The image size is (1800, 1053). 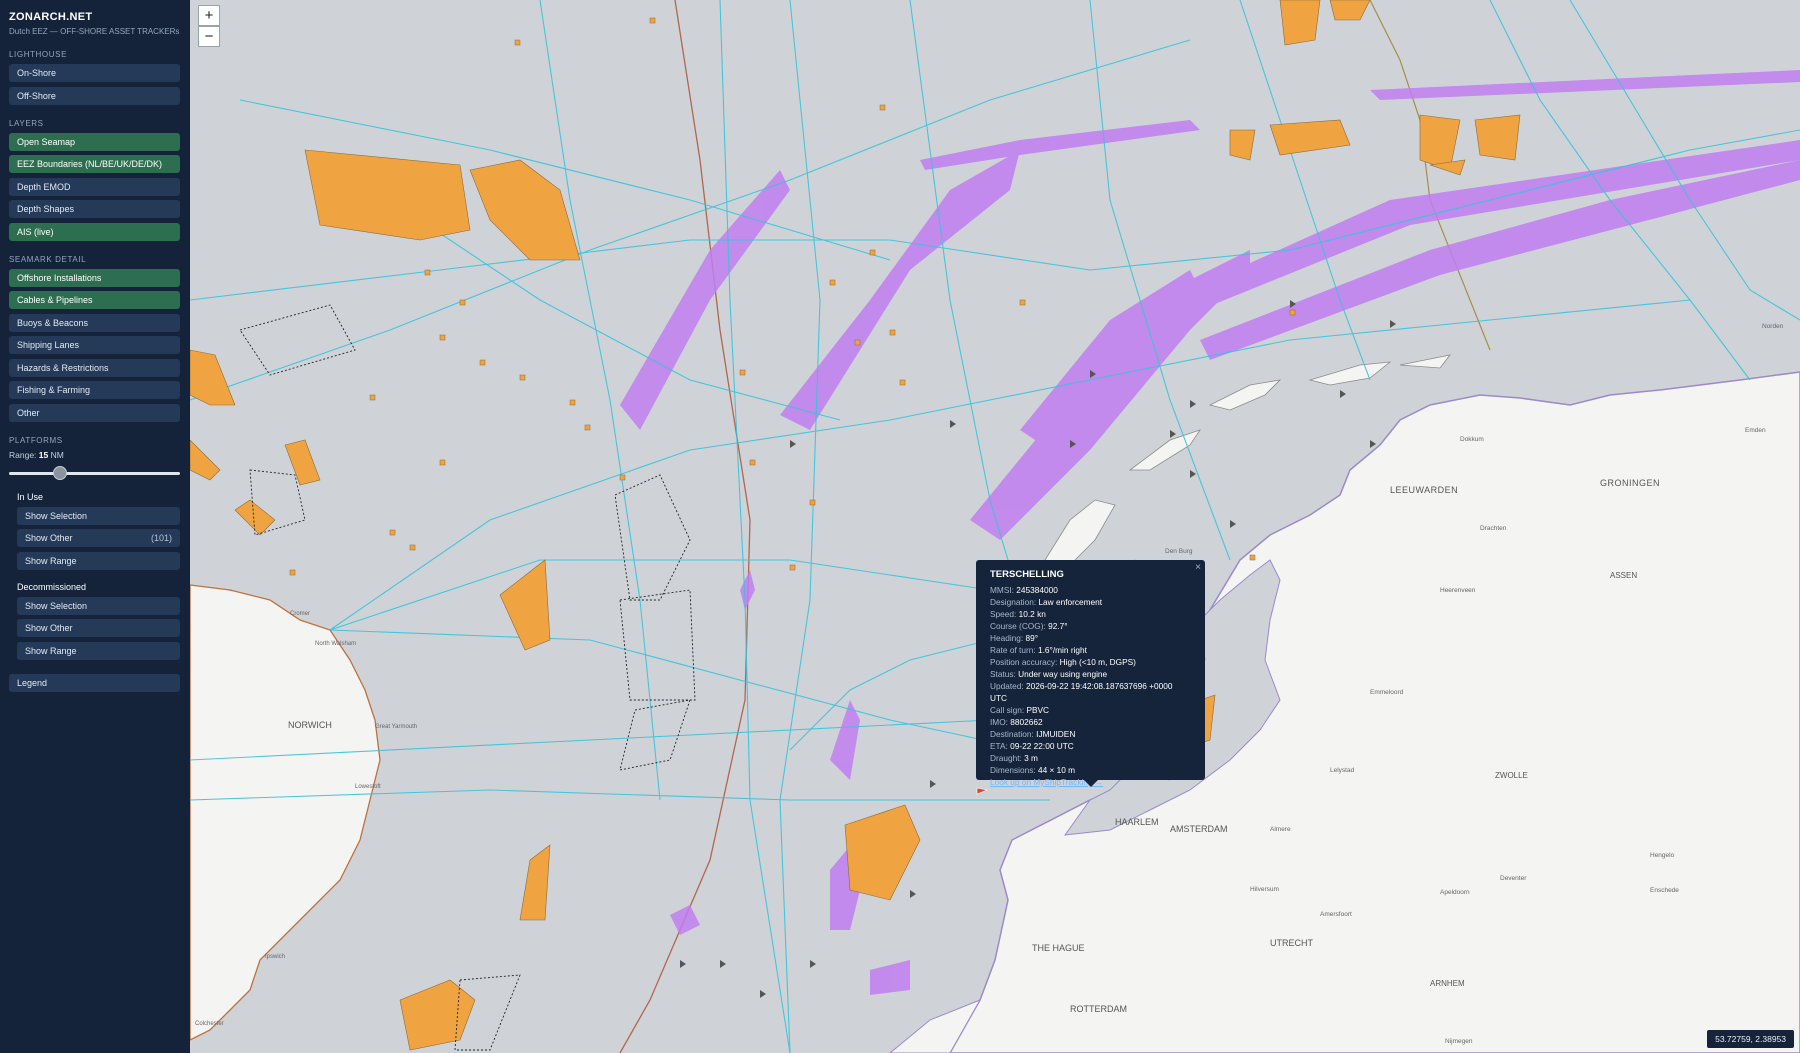 What do you see at coordinates (1026, 722) in the screenshot?
I see `popup-row-value: 8802662` at bounding box center [1026, 722].